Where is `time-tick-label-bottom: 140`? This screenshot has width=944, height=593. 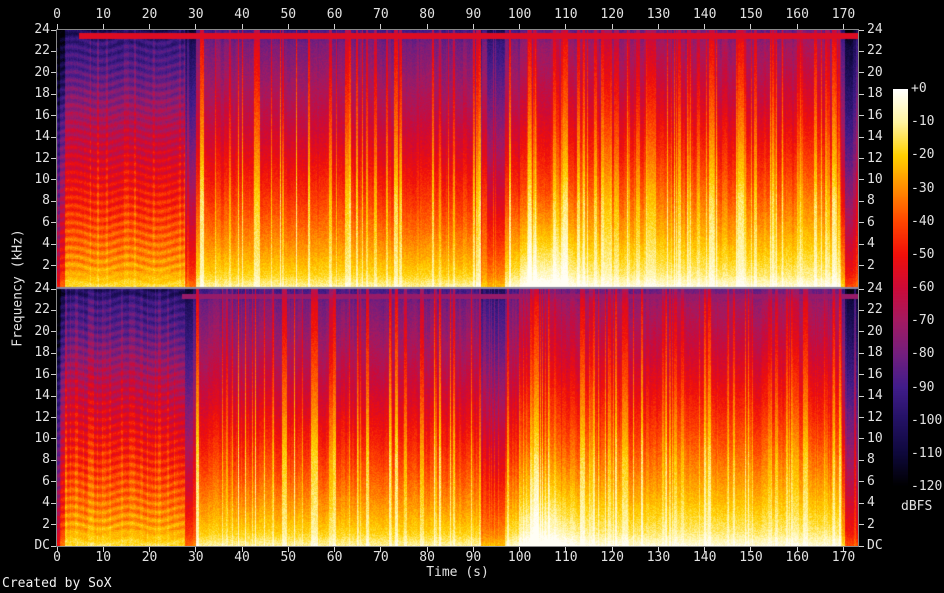
time-tick-label-bottom: 140 is located at coordinates (704, 557).